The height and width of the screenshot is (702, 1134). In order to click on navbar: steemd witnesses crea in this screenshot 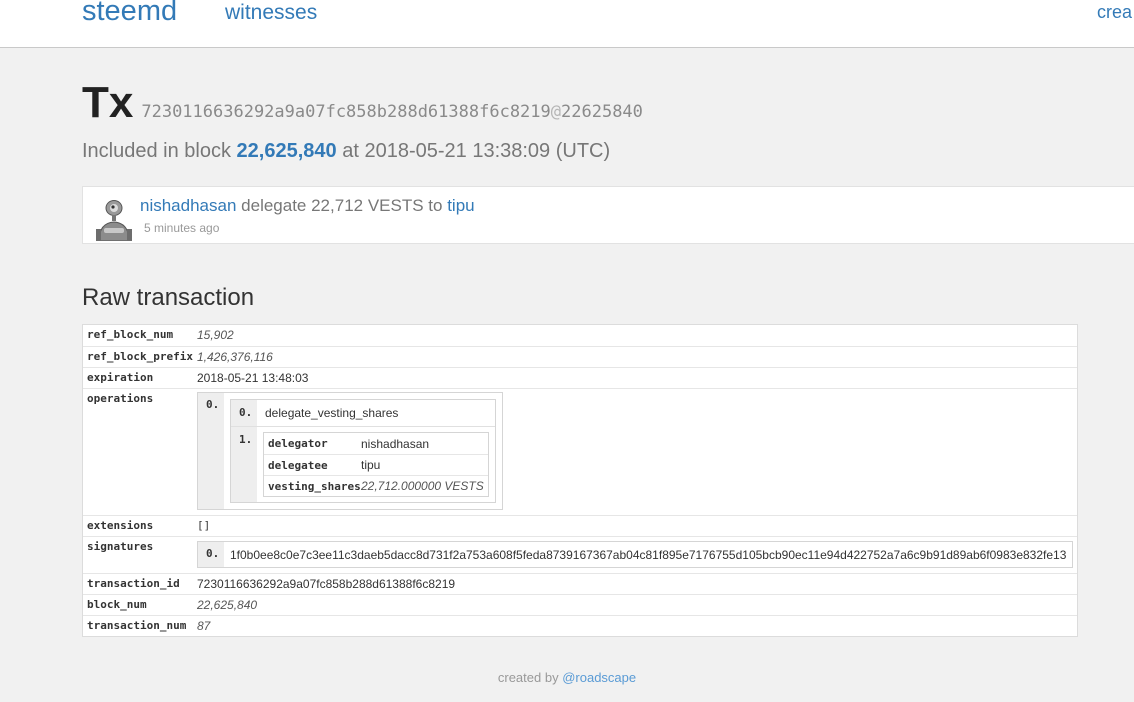, I will do `click(567, 24)`.